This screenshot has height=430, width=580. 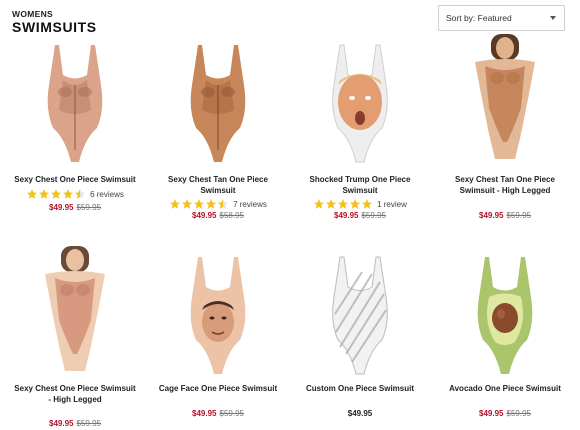 I want to click on product-name: Sexy Chest One Piece Swimsuit, so click(x=75, y=179).